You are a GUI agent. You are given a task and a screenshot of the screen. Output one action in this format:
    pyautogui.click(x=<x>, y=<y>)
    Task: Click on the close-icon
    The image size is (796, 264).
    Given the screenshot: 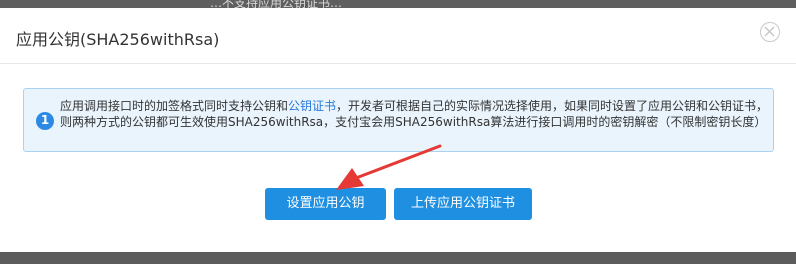 What is the action you would take?
    pyautogui.click(x=769, y=31)
    